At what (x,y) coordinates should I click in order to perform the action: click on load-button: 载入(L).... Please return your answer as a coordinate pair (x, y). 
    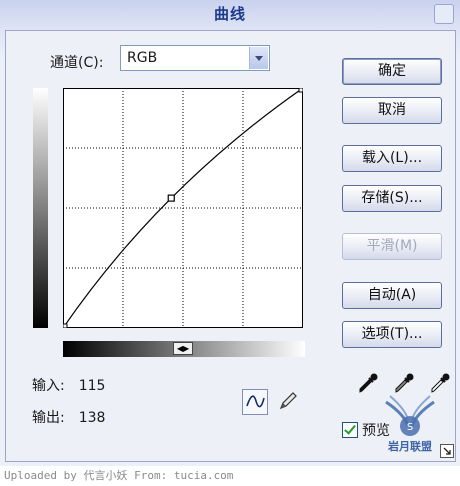
    Looking at the image, I should click on (392, 158).